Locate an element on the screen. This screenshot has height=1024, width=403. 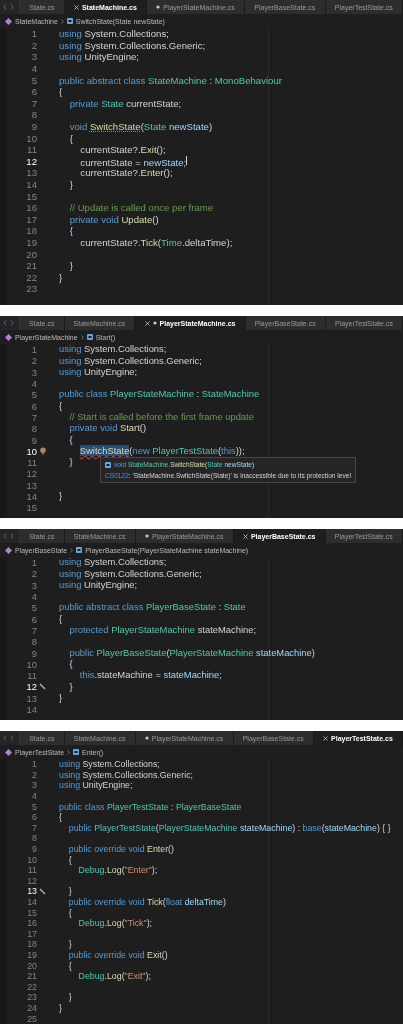
line-number: 16 is located at coordinates (31, 208).